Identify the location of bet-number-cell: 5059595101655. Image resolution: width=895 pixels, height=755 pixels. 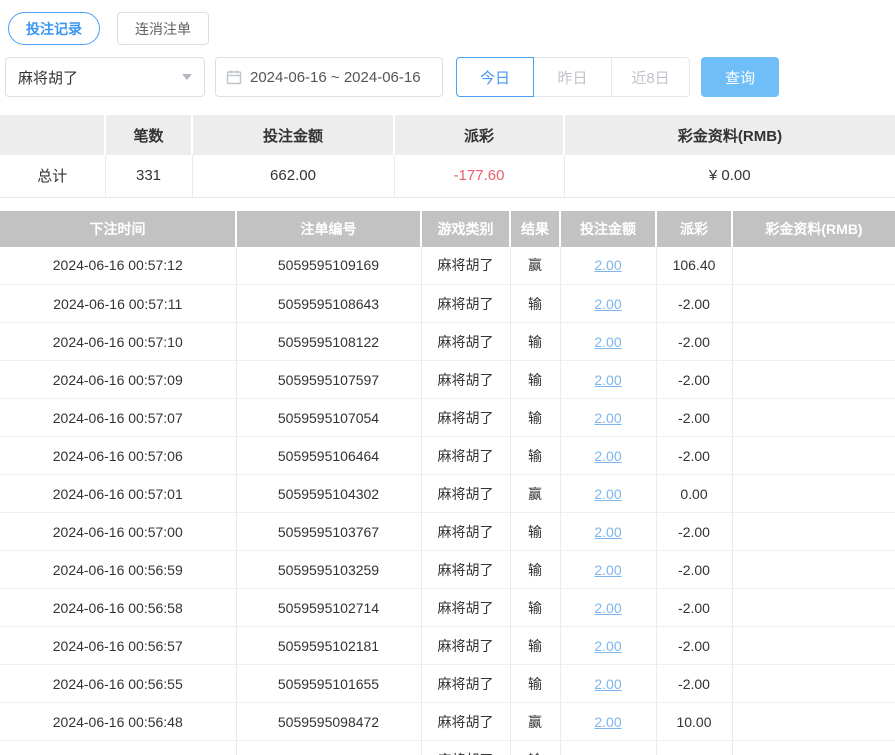
(329, 683).